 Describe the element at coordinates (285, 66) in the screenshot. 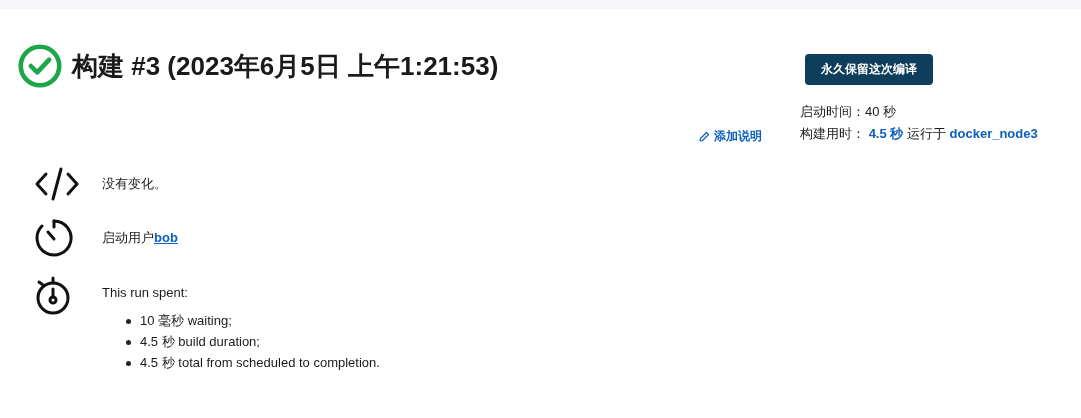

I see `build-title: 构建 #3 (2023年6月5日 上午1:21:53)` at that location.